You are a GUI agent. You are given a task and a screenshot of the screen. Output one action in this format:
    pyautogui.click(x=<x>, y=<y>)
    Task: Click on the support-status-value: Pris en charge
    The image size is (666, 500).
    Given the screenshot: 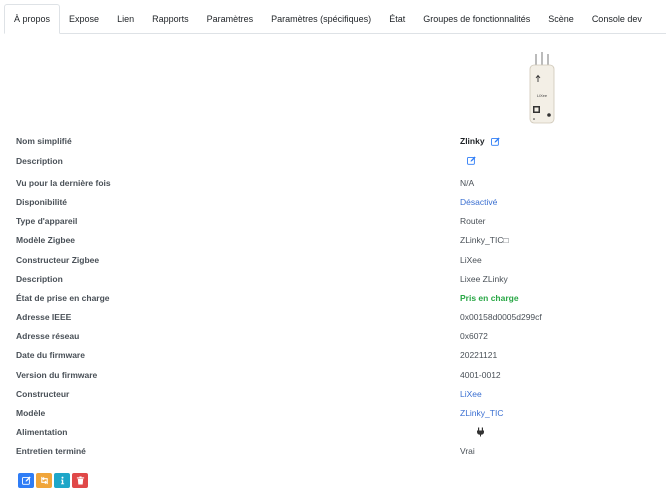 What is the action you would take?
    pyautogui.click(x=489, y=298)
    